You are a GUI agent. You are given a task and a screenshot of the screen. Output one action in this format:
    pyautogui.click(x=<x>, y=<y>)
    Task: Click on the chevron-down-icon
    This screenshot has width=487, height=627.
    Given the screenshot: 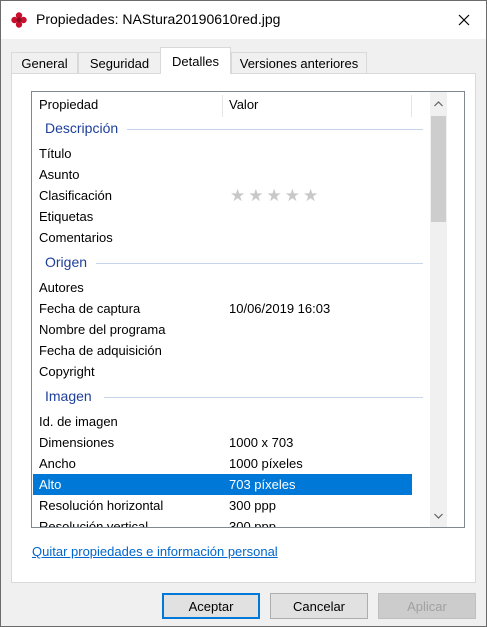 What is the action you would take?
    pyautogui.click(x=438, y=516)
    